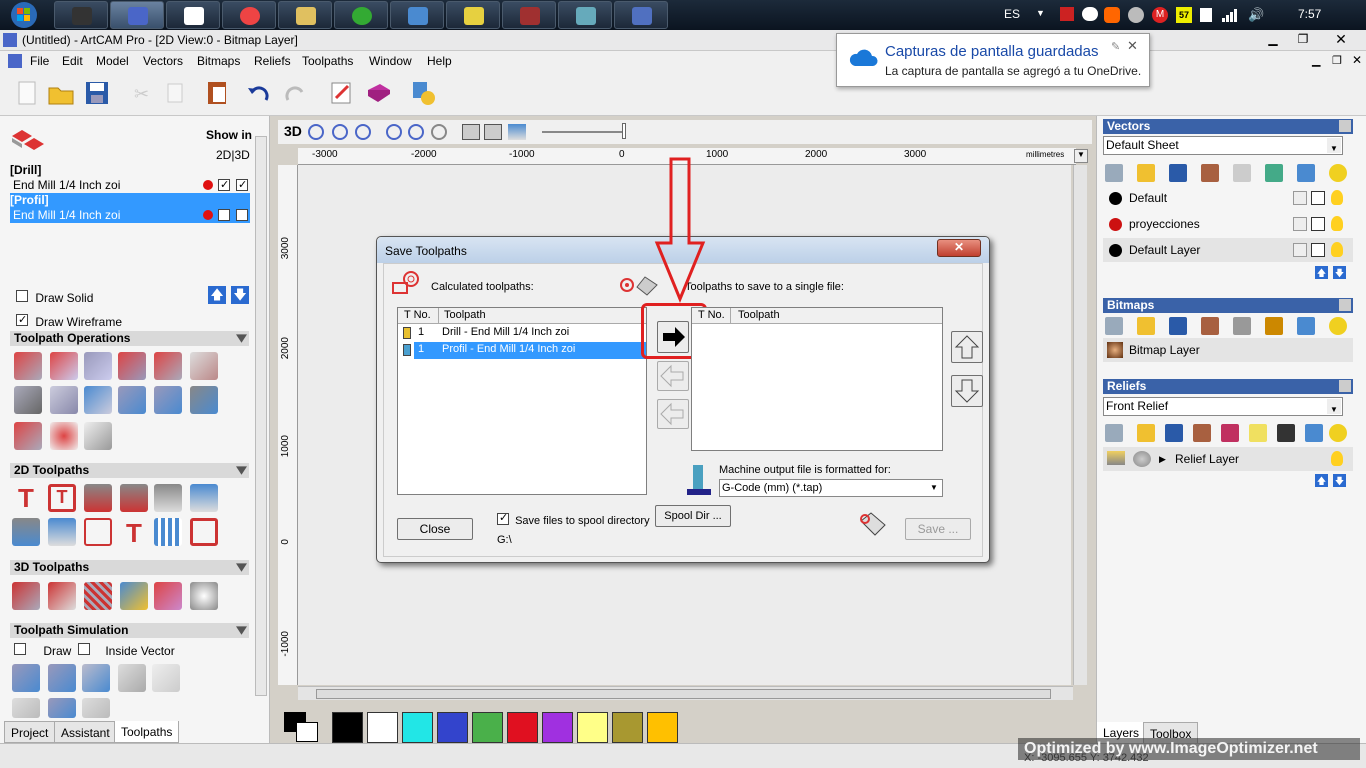 The height and width of the screenshot is (768, 1366). I want to click on section-2d-toolpaths: 2D Toolpaths, so click(129, 470).